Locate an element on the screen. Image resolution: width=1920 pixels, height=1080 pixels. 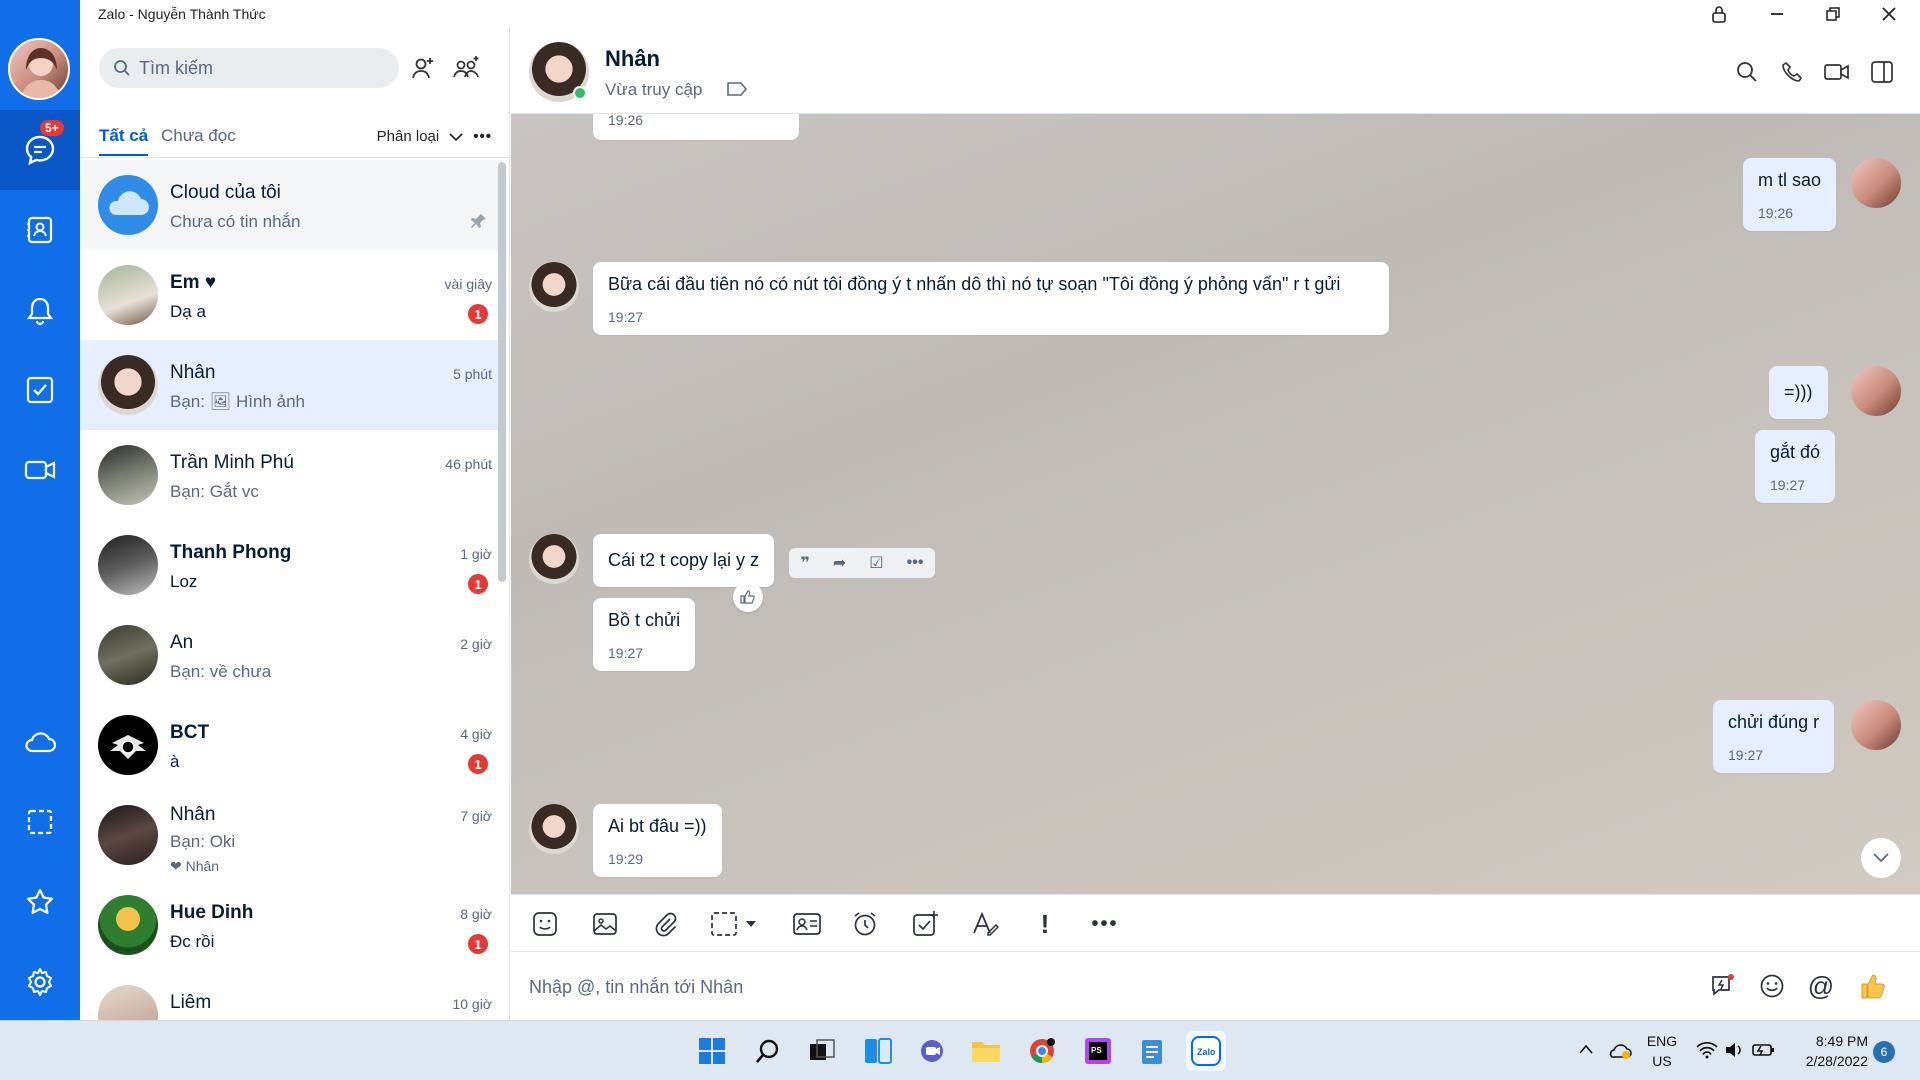
rail-messages: 5+ is located at coordinates (40, 150).